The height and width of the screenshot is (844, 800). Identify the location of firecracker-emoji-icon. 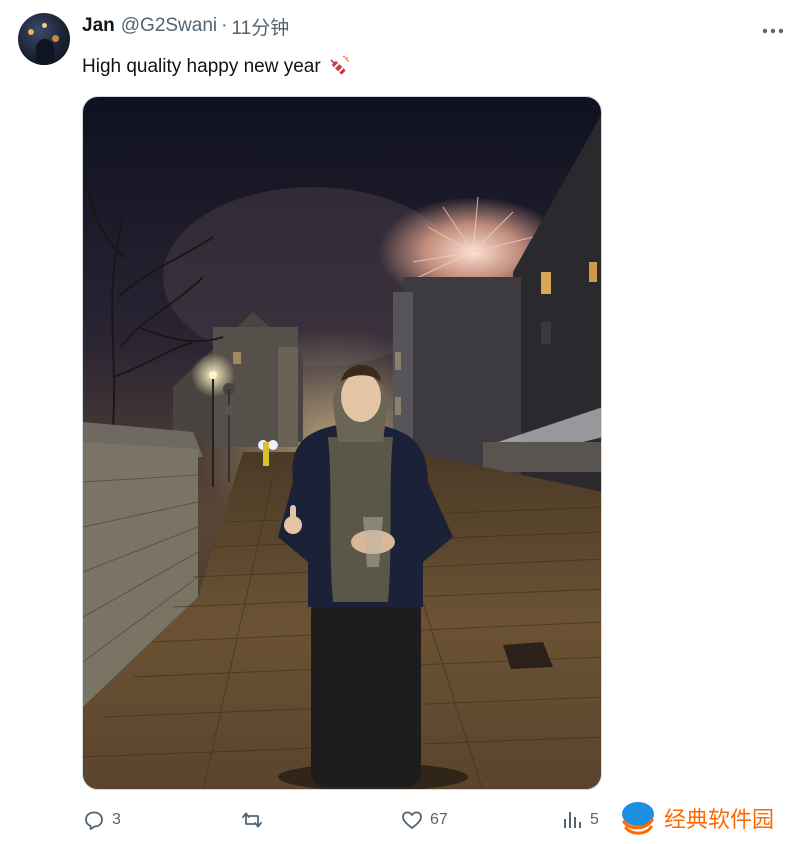
(338, 67).